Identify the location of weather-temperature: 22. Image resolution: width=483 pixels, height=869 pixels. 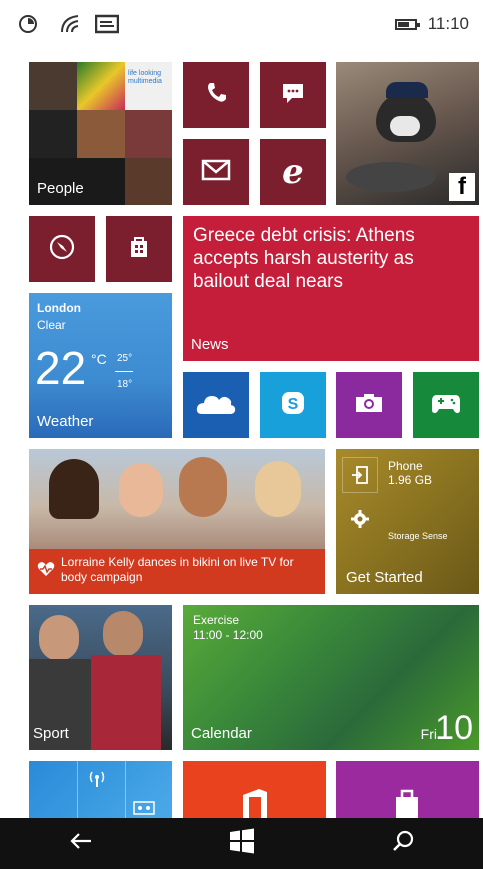
(61, 368).